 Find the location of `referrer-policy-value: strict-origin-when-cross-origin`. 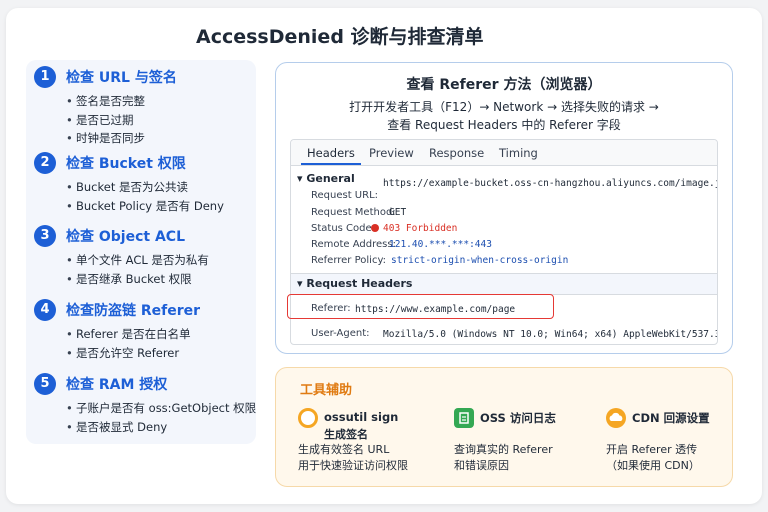

referrer-policy-value: strict-origin-when-cross-origin is located at coordinates (480, 260).